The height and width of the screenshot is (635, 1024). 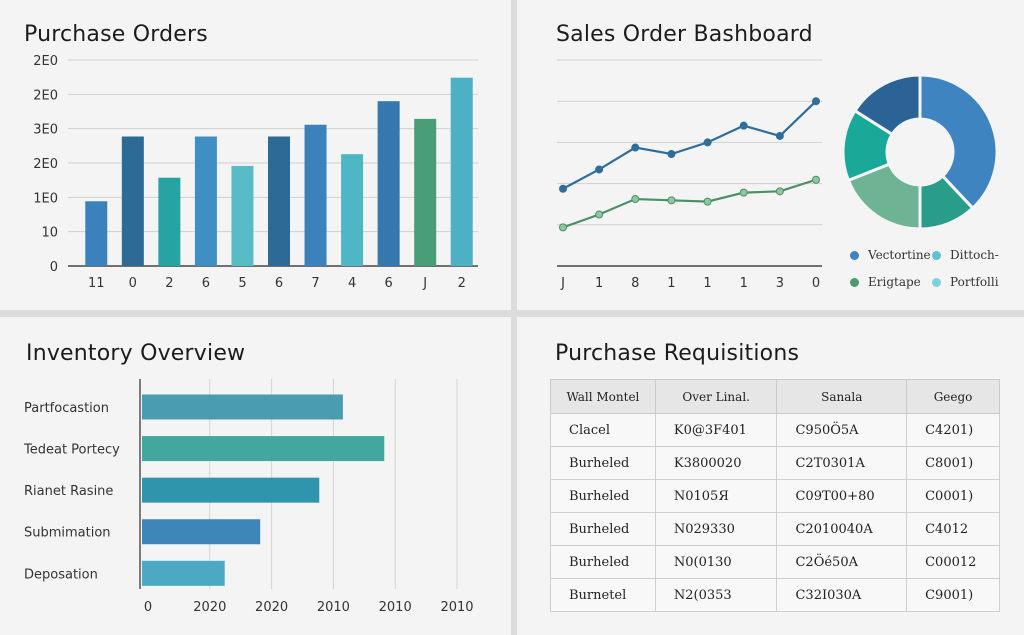 What do you see at coordinates (68, 491) in the screenshot?
I see `y-category-label: Rianet Rasine` at bounding box center [68, 491].